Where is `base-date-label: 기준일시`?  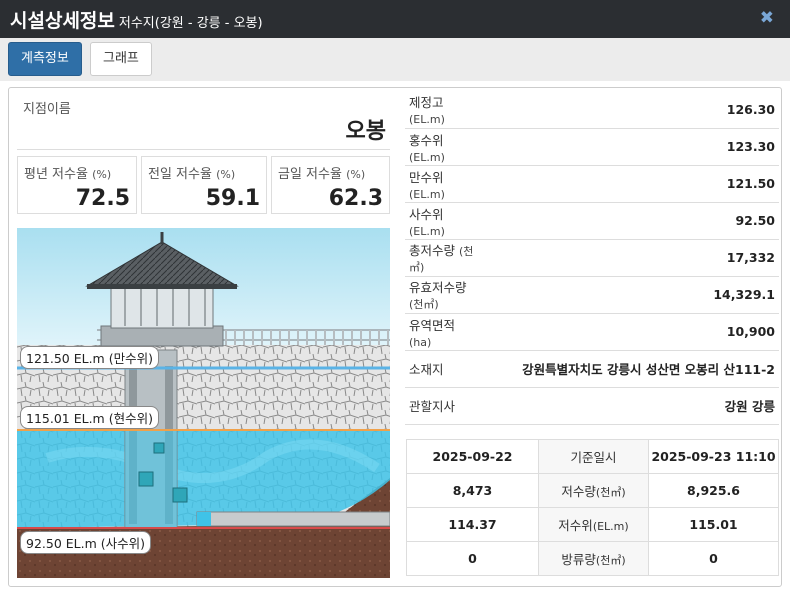
base-date-label: 기준일시 is located at coordinates (593, 456).